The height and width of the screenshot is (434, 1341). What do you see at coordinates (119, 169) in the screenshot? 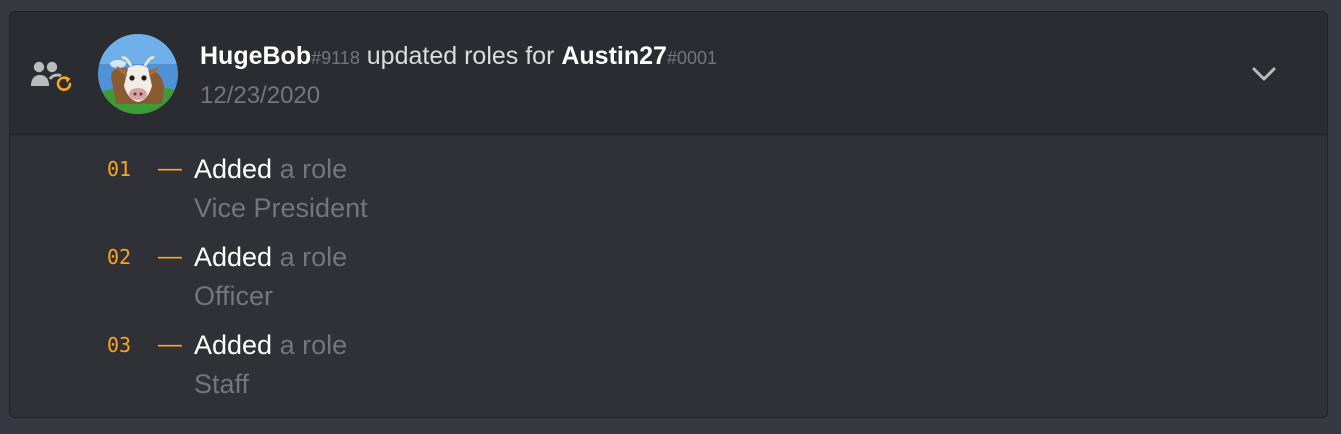
I see `change-number: 01` at bounding box center [119, 169].